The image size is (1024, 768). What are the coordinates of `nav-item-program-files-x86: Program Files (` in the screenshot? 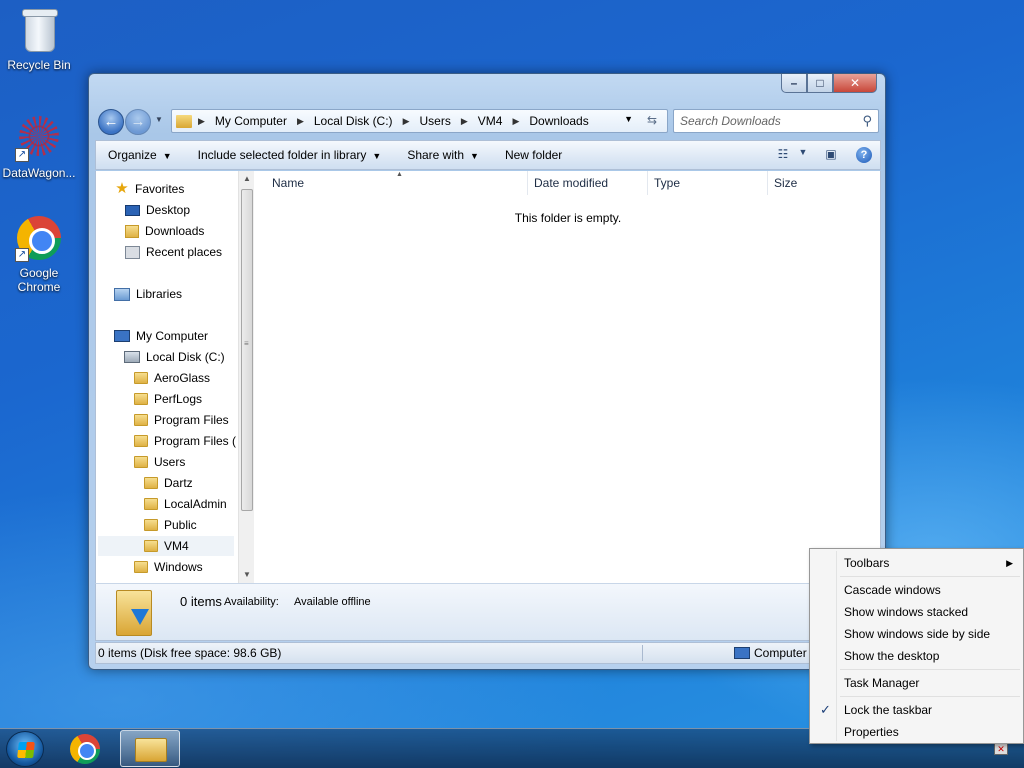 It's located at (185, 441).